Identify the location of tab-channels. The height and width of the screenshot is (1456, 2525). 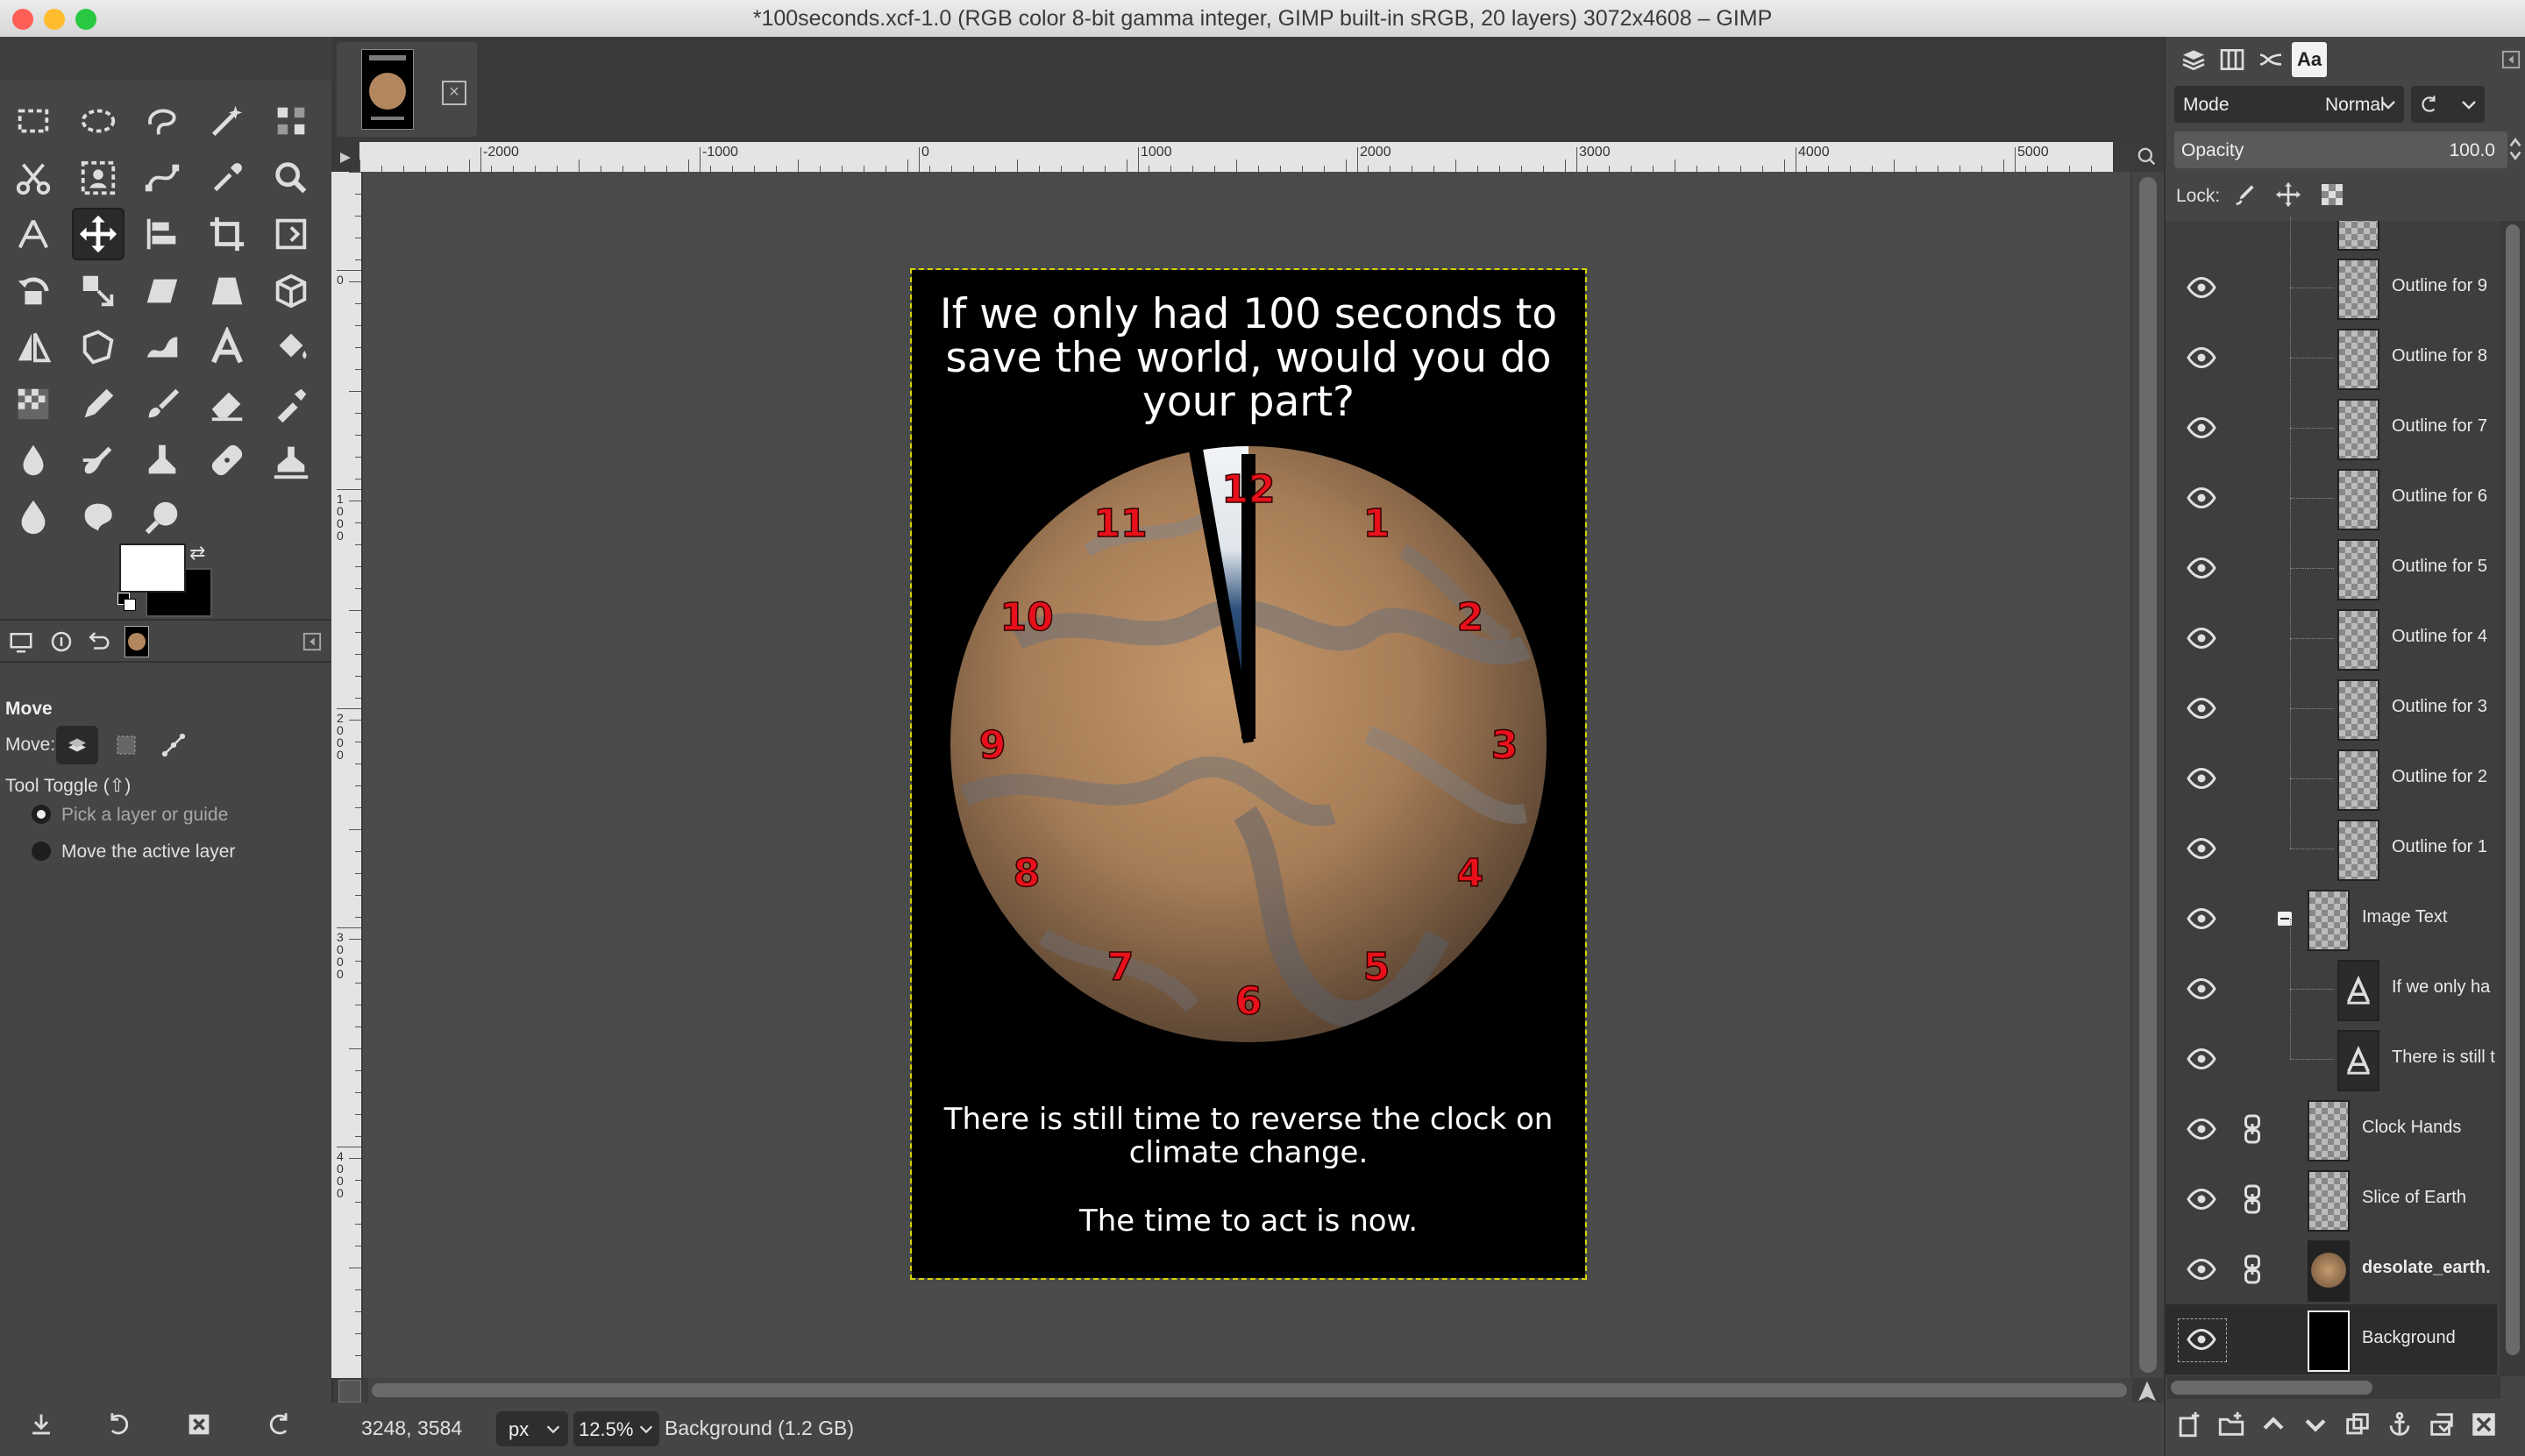
(2232, 59).